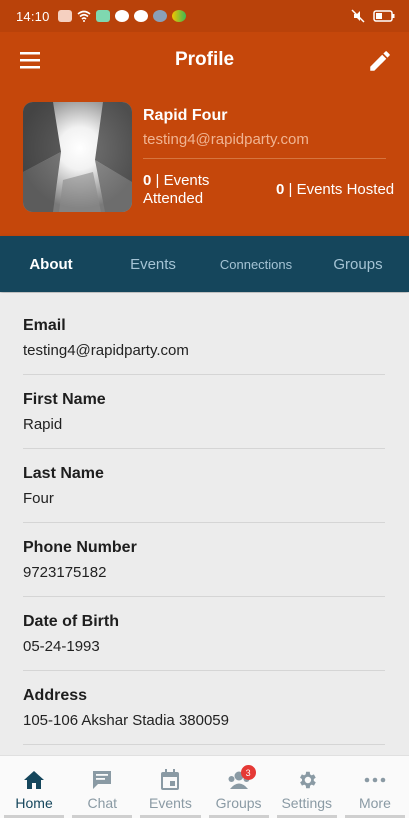 This screenshot has width=409, height=818. What do you see at coordinates (204, 704) in the screenshot?
I see `field-address: Address 105-106 Akshar Stadia 380059` at bounding box center [204, 704].